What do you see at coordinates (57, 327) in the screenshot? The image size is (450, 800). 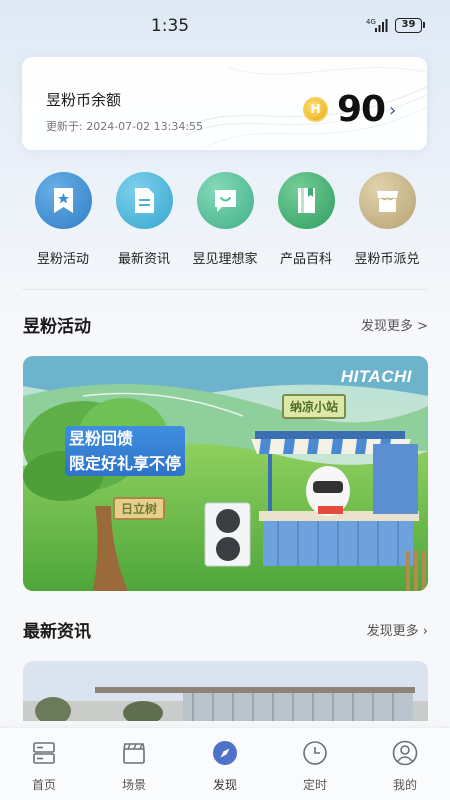 I see `section-title-activities: 昱粉活动` at bounding box center [57, 327].